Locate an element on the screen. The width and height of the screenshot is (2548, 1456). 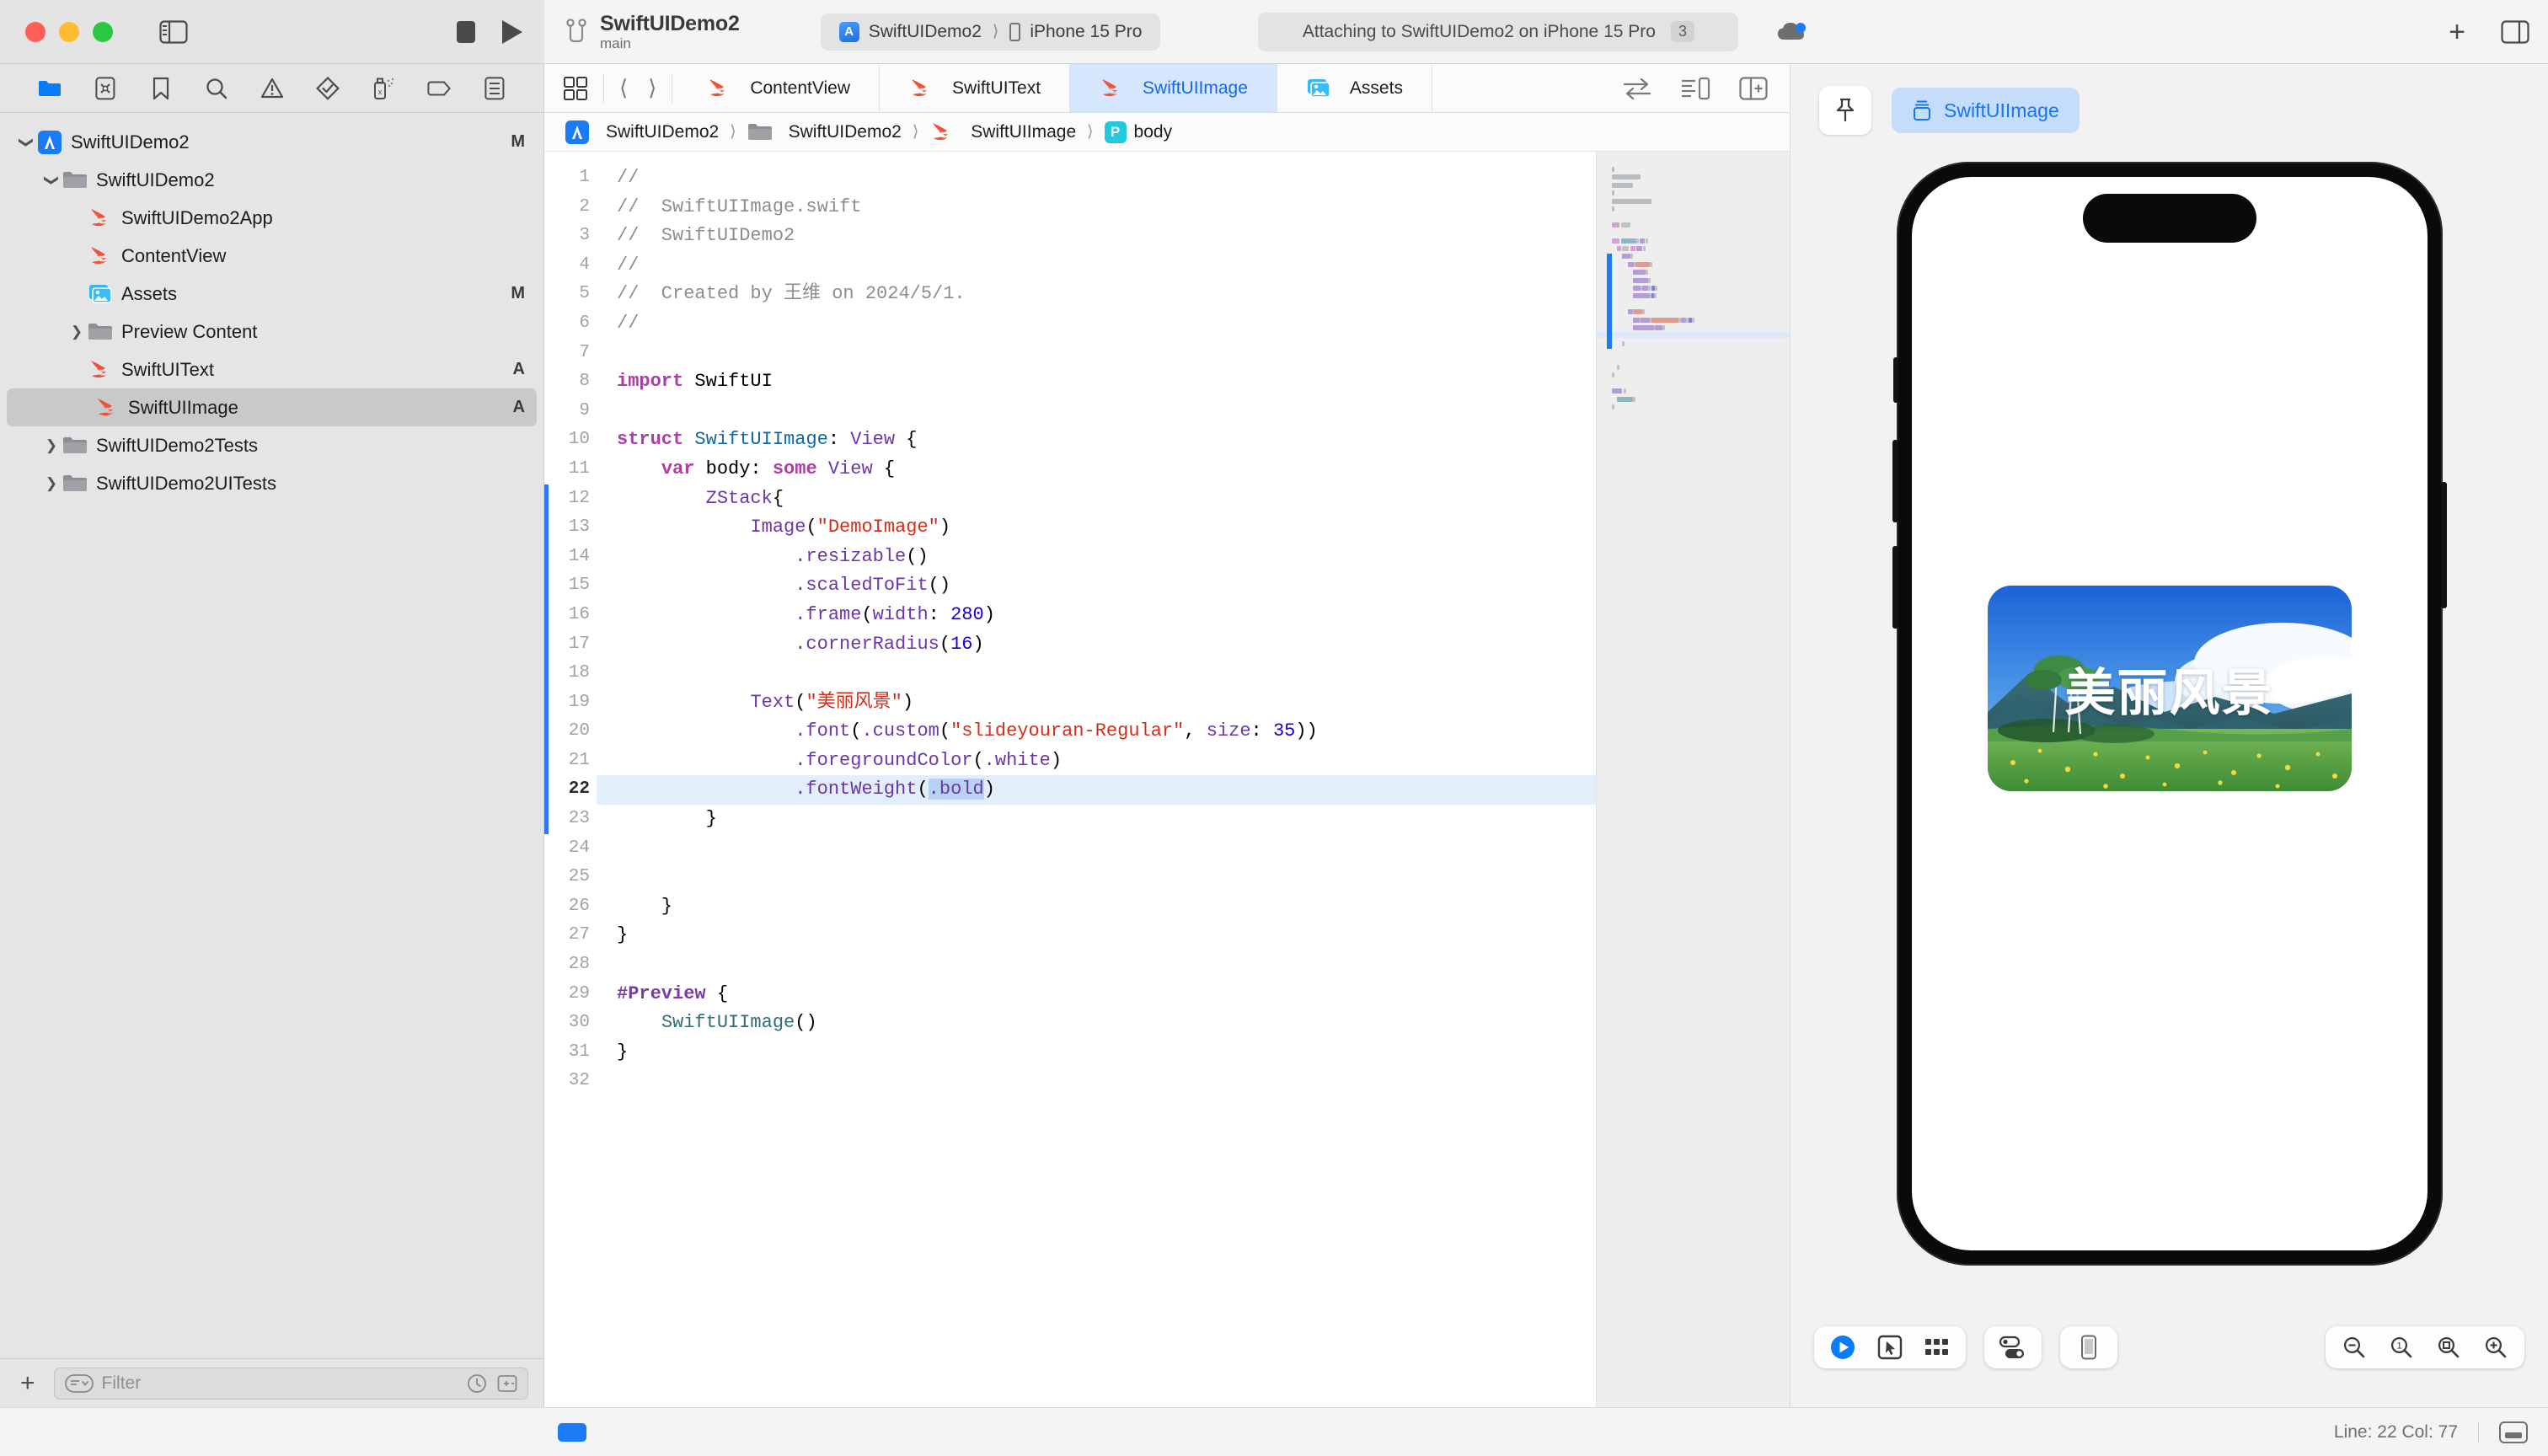
code-line: #Preview { is located at coordinates (1096, 994).